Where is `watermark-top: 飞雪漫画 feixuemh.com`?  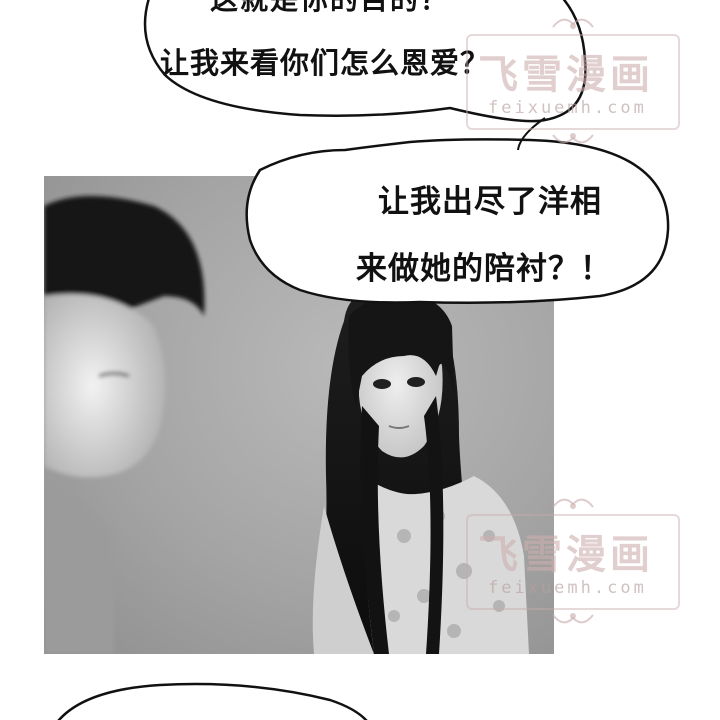 watermark-top: 飞雪漫画 feixuemh.com is located at coordinates (573, 84).